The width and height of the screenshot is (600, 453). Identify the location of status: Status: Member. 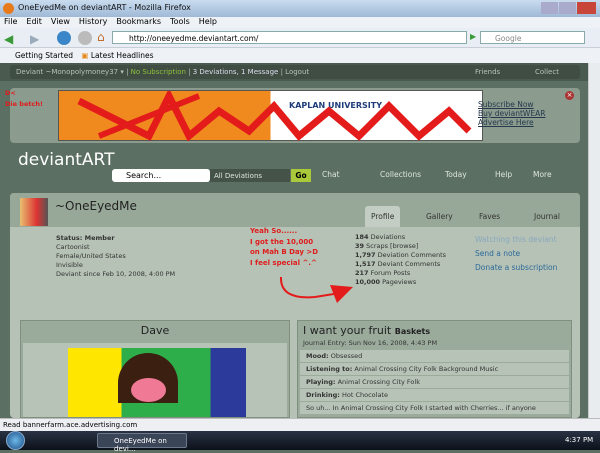
(85, 238).